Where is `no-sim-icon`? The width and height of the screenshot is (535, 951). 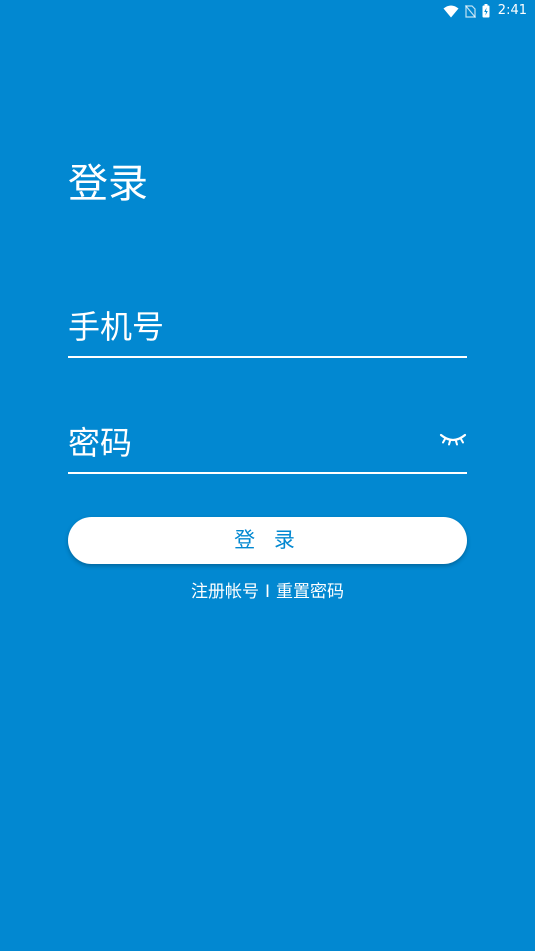 no-sim-icon is located at coordinates (470, 11).